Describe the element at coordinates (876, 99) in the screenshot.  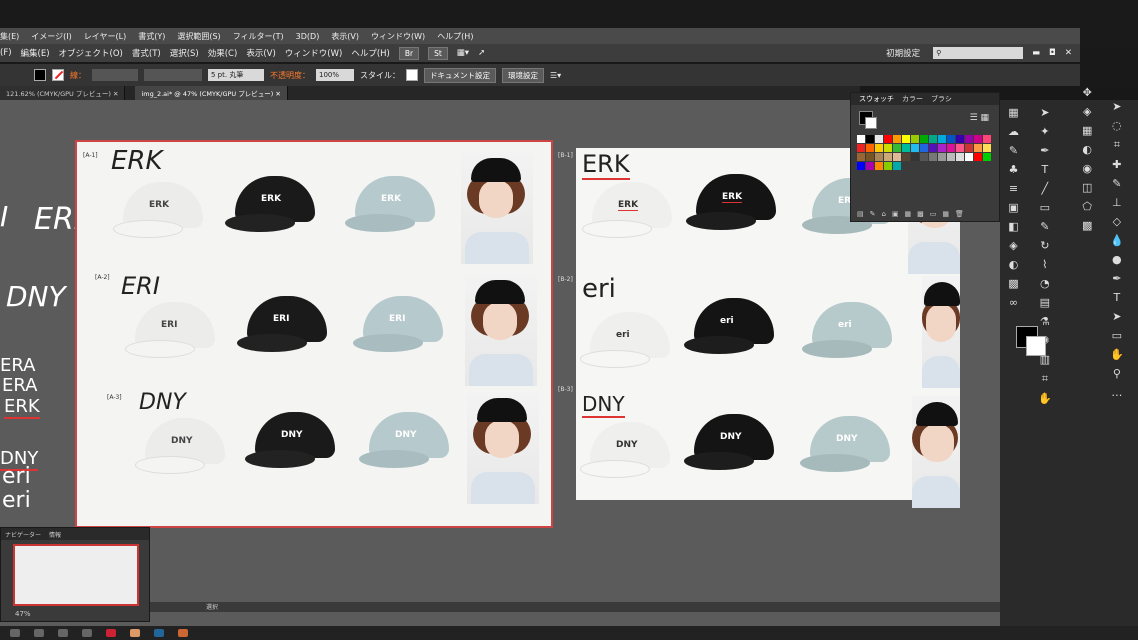
I see `tab-swatches: スウォッチ` at that location.